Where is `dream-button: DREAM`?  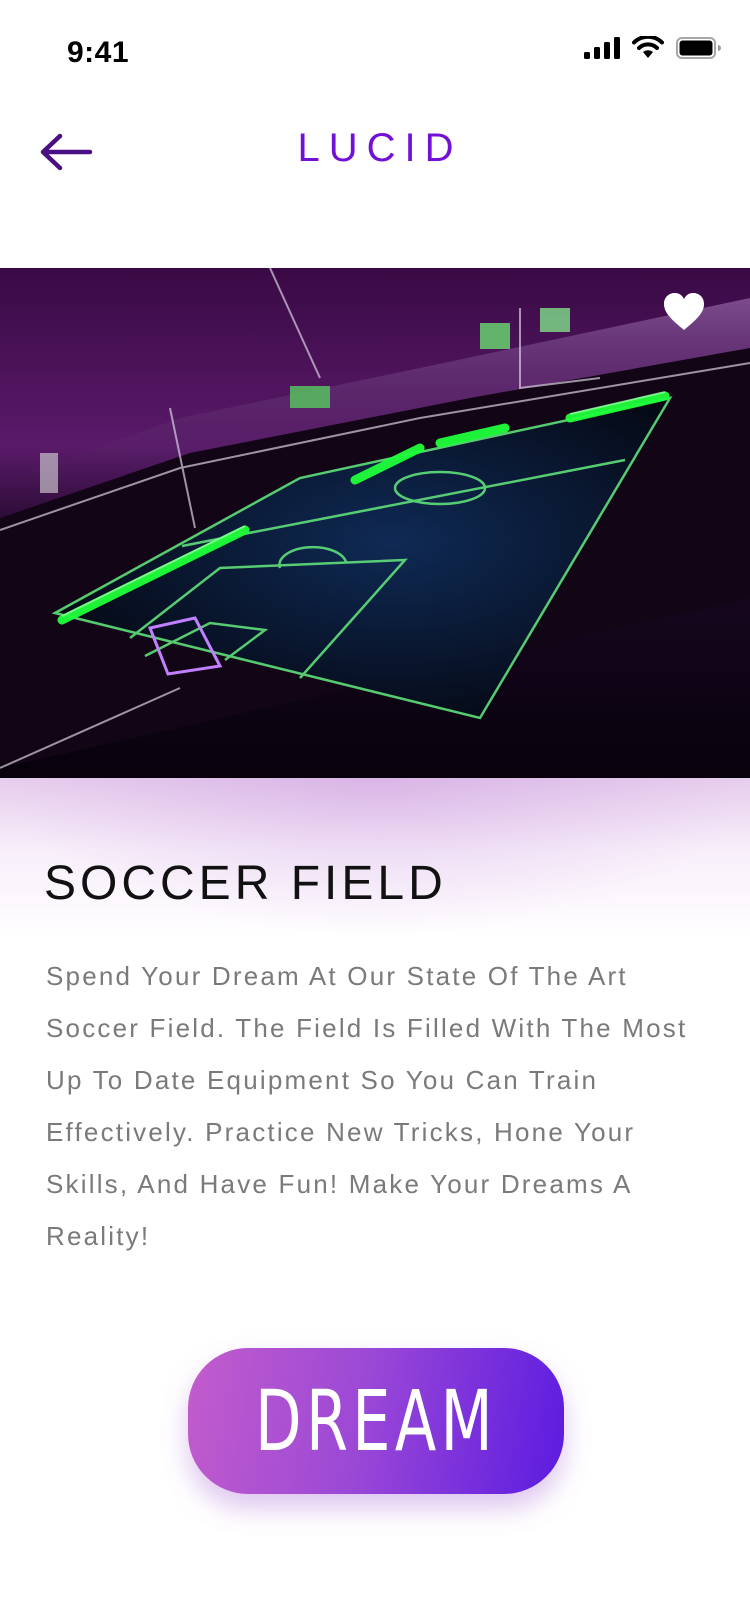
dream-button: DREAM is located at coordinates (376, 1421).